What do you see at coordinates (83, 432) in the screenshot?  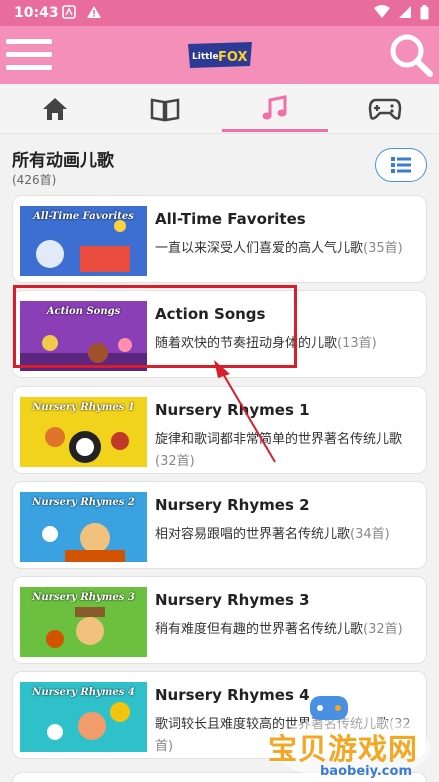 I see `song-thumbnail: Nursery Rhymes 1` at bounding box center [83, 432].